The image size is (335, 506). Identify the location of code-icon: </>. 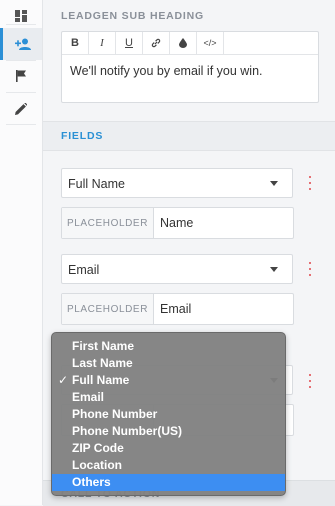
(210, 43).